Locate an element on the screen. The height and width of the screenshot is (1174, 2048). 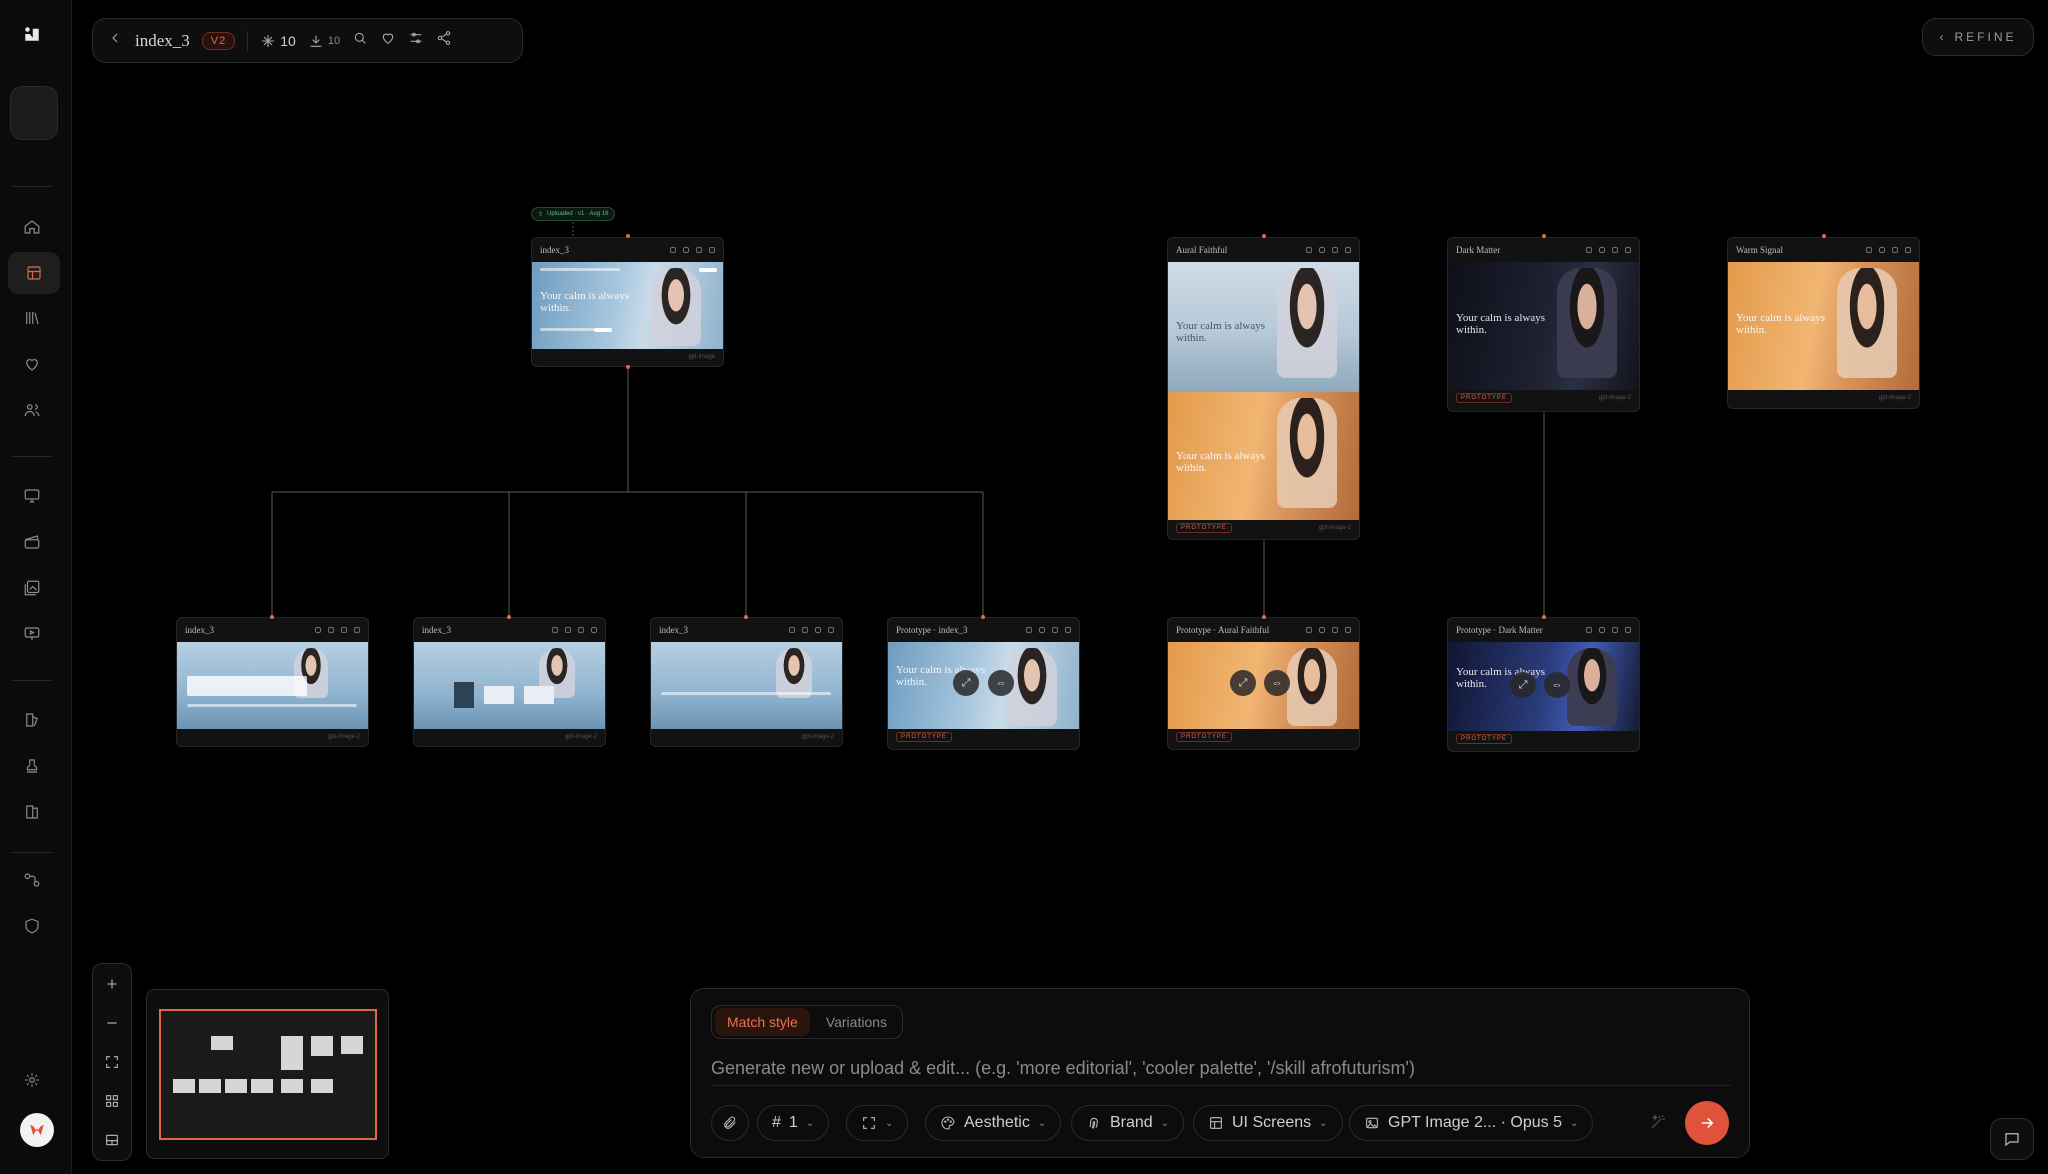
send-button is located at coordinates (1707, 1123).